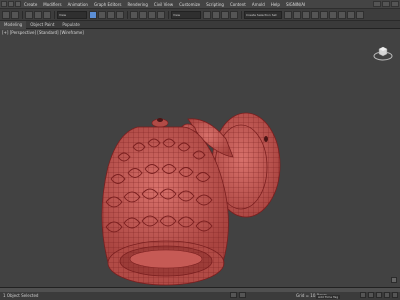  I want to click on window-controls, so click(386, 4).